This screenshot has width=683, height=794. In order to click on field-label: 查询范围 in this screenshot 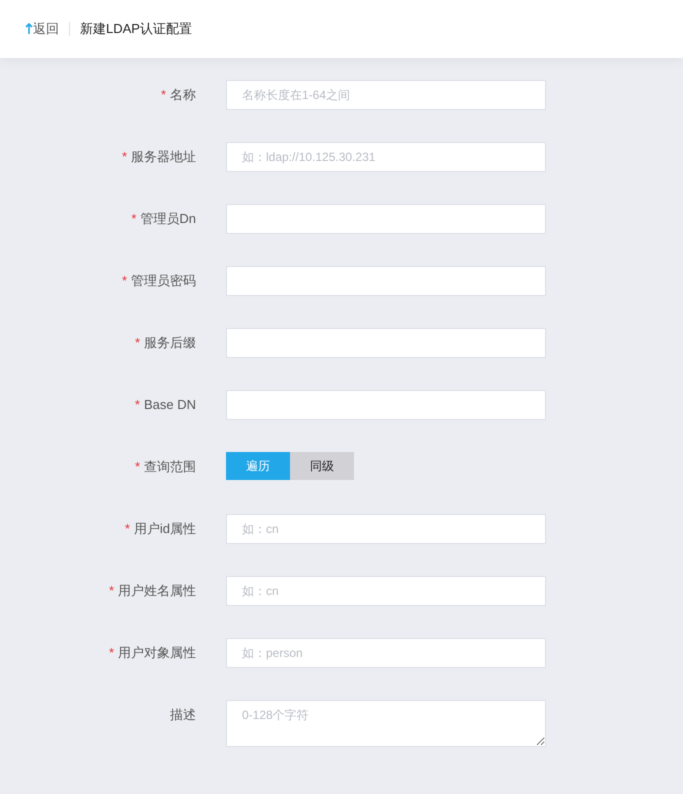, I will do `click(170, 467)`.